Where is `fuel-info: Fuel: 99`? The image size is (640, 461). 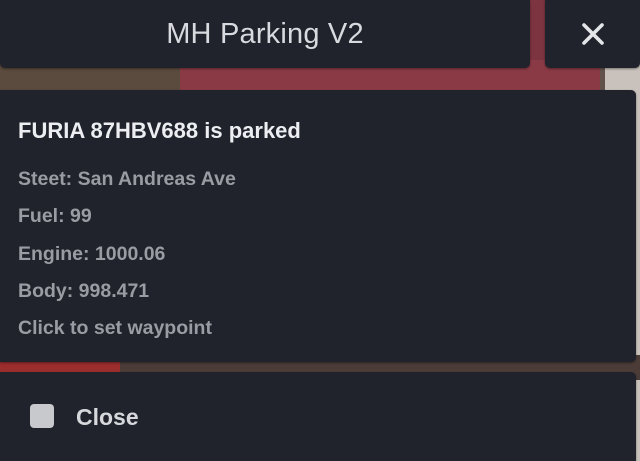 fuel-info: Fuel: 99 is located at coordinates (55, 216).